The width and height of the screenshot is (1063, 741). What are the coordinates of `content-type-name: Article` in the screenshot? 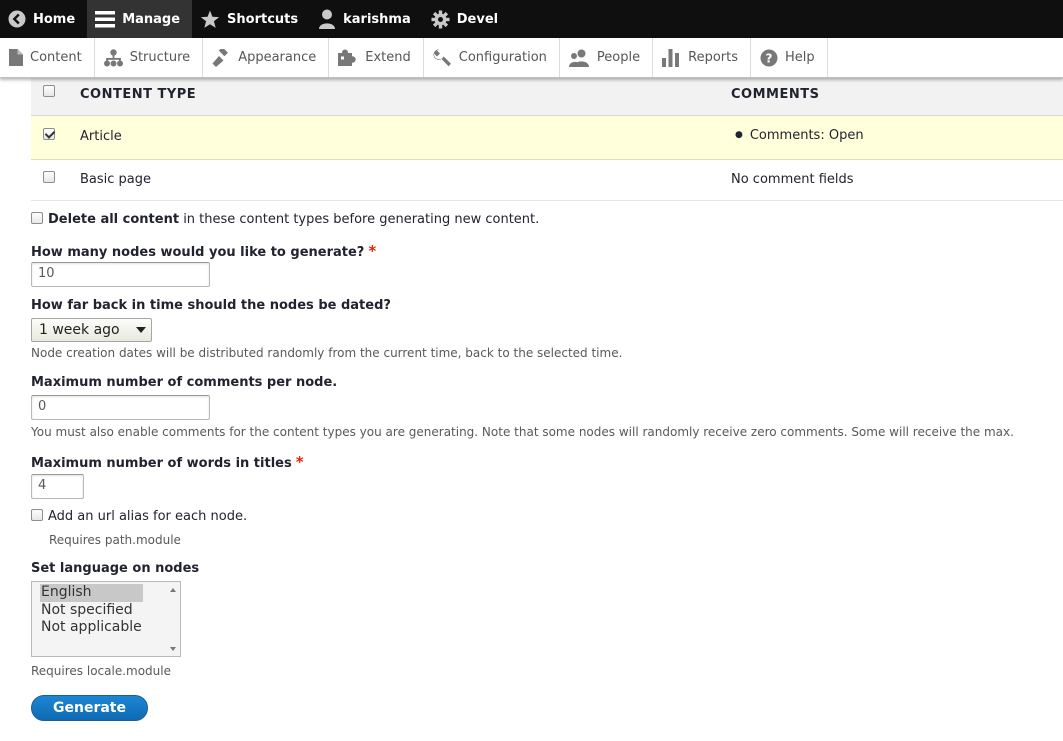 It's located at (101, 136).